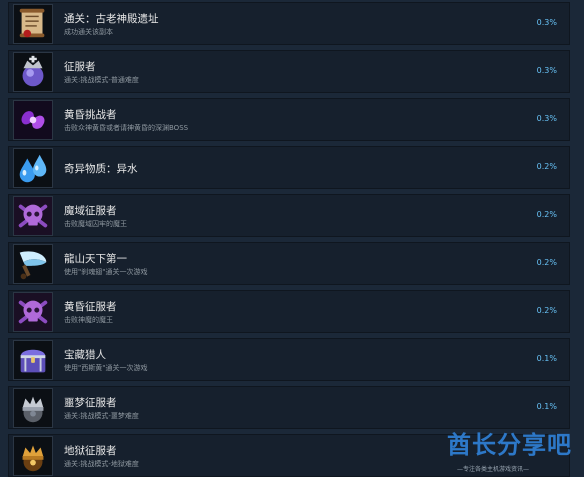 The width and height of the screenshot is (584, 477). What do you see at coordinates (126, 128) in the screenshot?
I see `achievement-desc: 击败众神黄昏或者请神黄昏的深渊BOSS` at bounding box center [126, 128].